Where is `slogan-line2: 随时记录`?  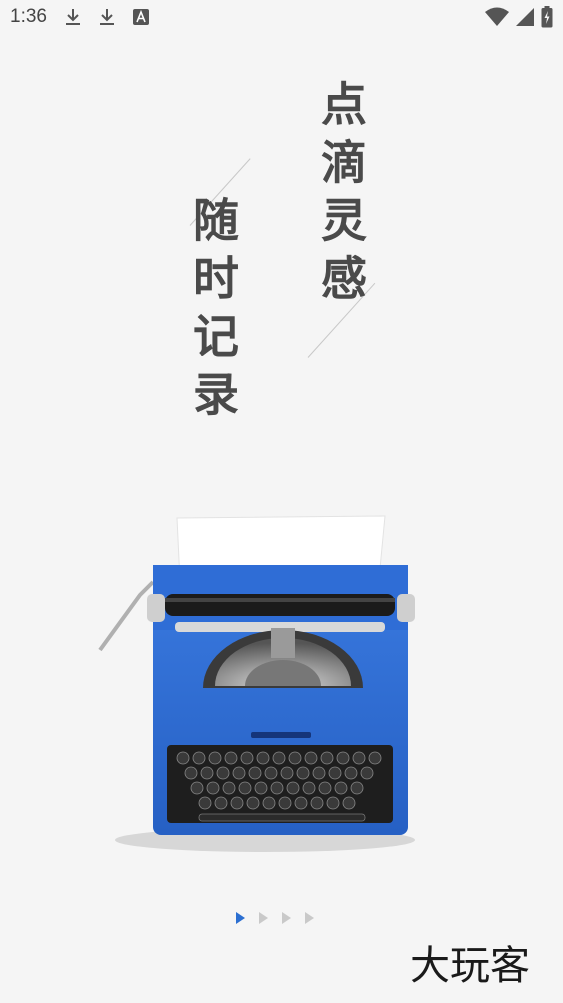 slogan-line2: 随时记录 is located at coordinates (213, 312).